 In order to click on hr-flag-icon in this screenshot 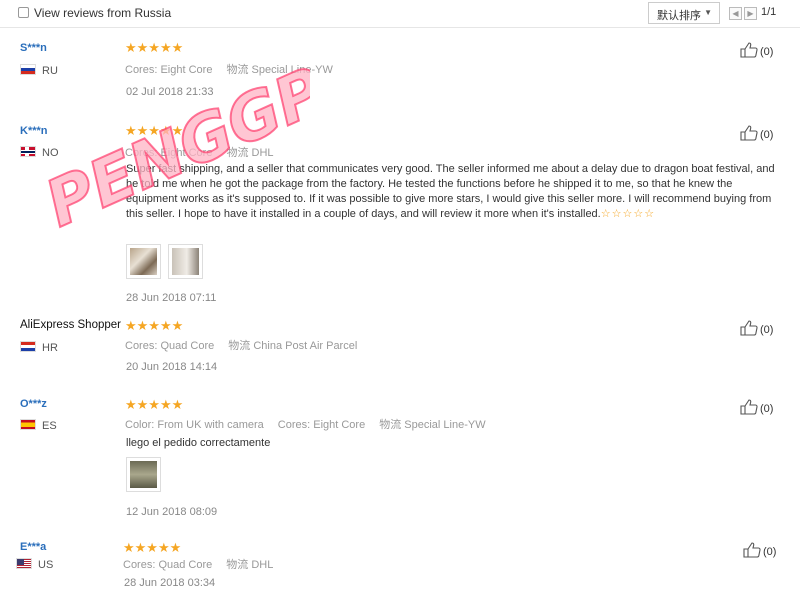, I will do `click(28, 346)`.